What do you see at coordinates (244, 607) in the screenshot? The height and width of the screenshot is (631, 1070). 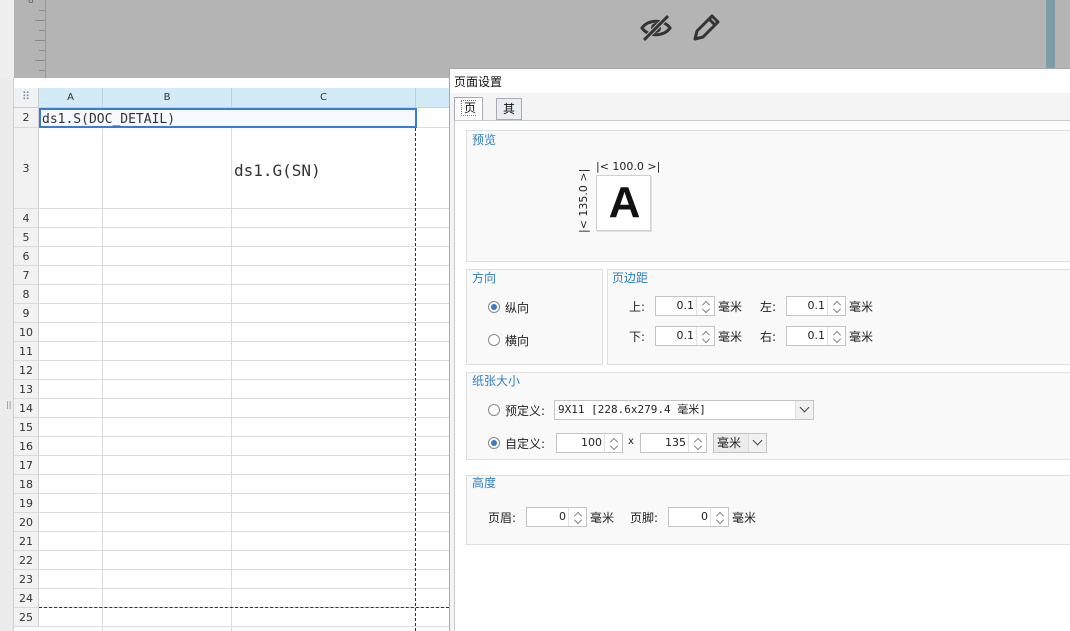 I see `page-break-horizontal` at bounding box center [244, 607].